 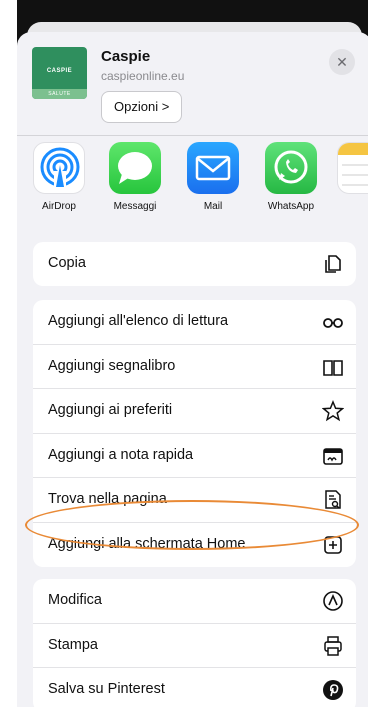 What do you see at coordinates (126, 56) in the screenshot?
I see `app-title: Caspie` at bounding box center [126, 56].